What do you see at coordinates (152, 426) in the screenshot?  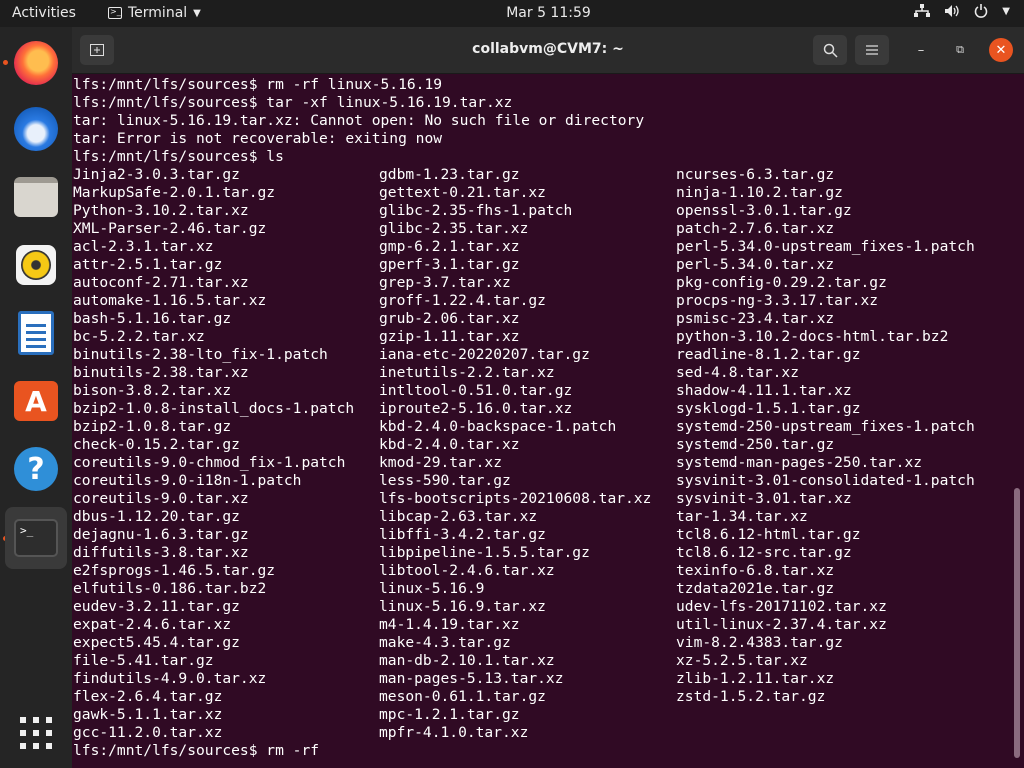 I see `file-entry: bzip2-1.0.8.tar.gz` at bounding box center [152, 426].